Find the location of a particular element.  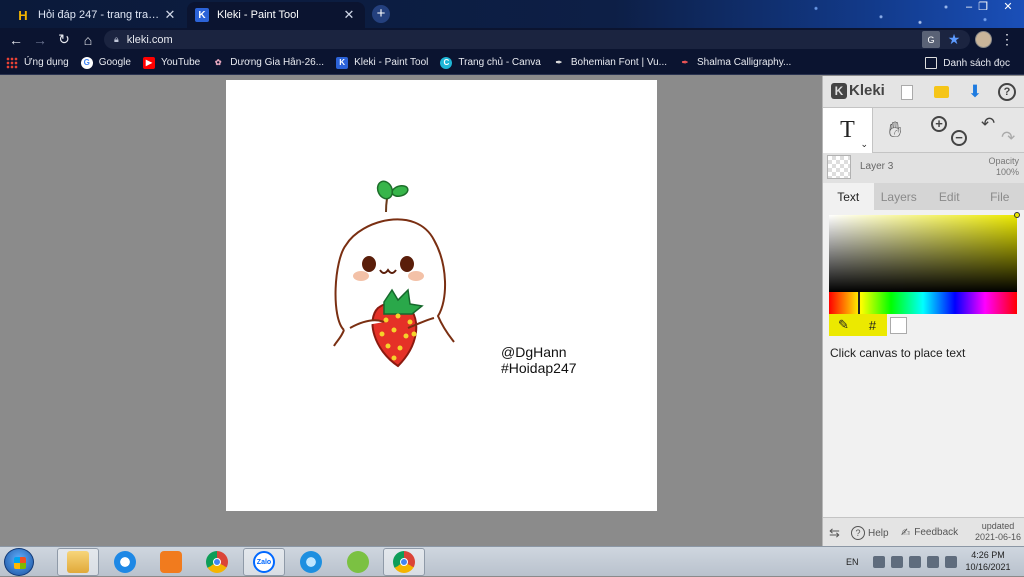

translate-icon: G is located at coordinates (931, 39).